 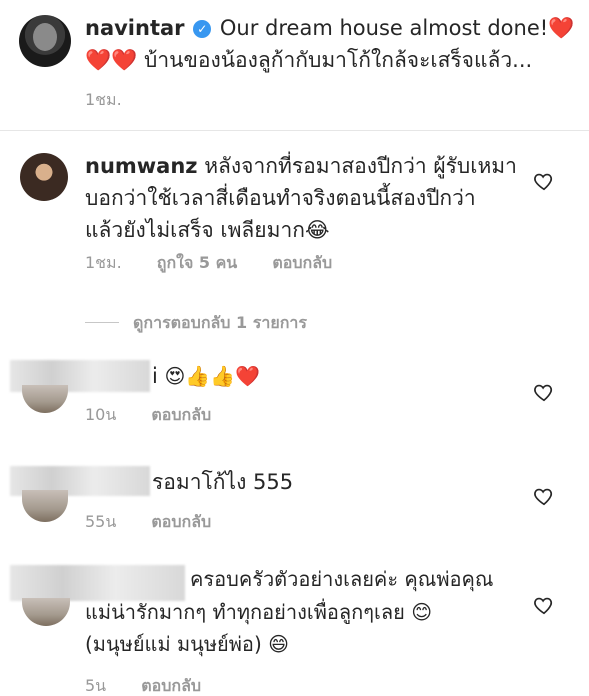 What do you see at coordinates (212, 376) in the screenshot?
I see `comment-emoji: 😍👍👍❤️` at bounding box center [212, 376].